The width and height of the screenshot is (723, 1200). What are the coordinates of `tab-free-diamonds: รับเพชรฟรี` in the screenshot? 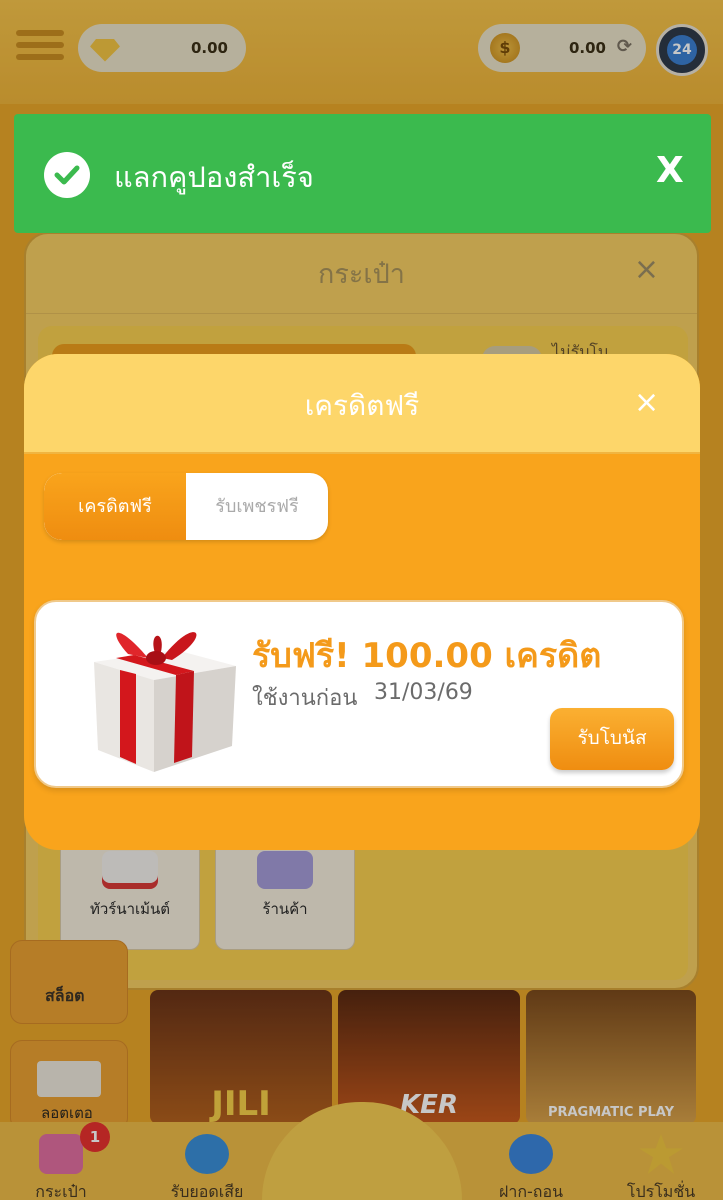 It's located at (257, 506).